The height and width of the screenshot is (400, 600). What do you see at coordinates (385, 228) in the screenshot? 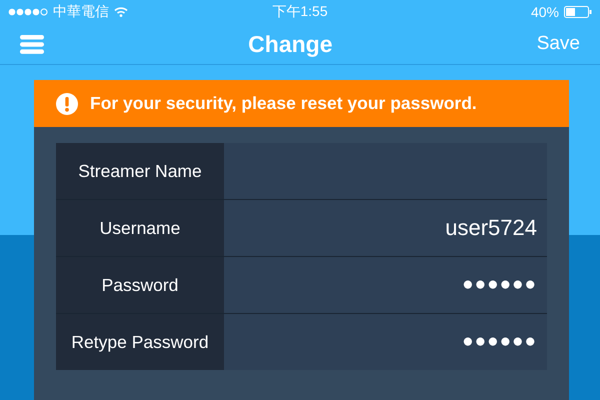
I see `input-field: user5724` at bounding box center [385, 228].